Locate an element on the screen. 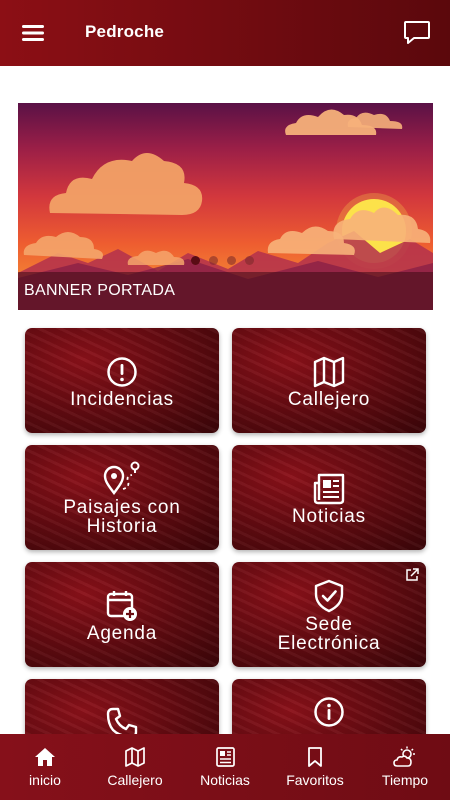 The width and height of the screenshot is (450, 800). nav-item-noticias: Noticias is located at coordinates (225, 767).